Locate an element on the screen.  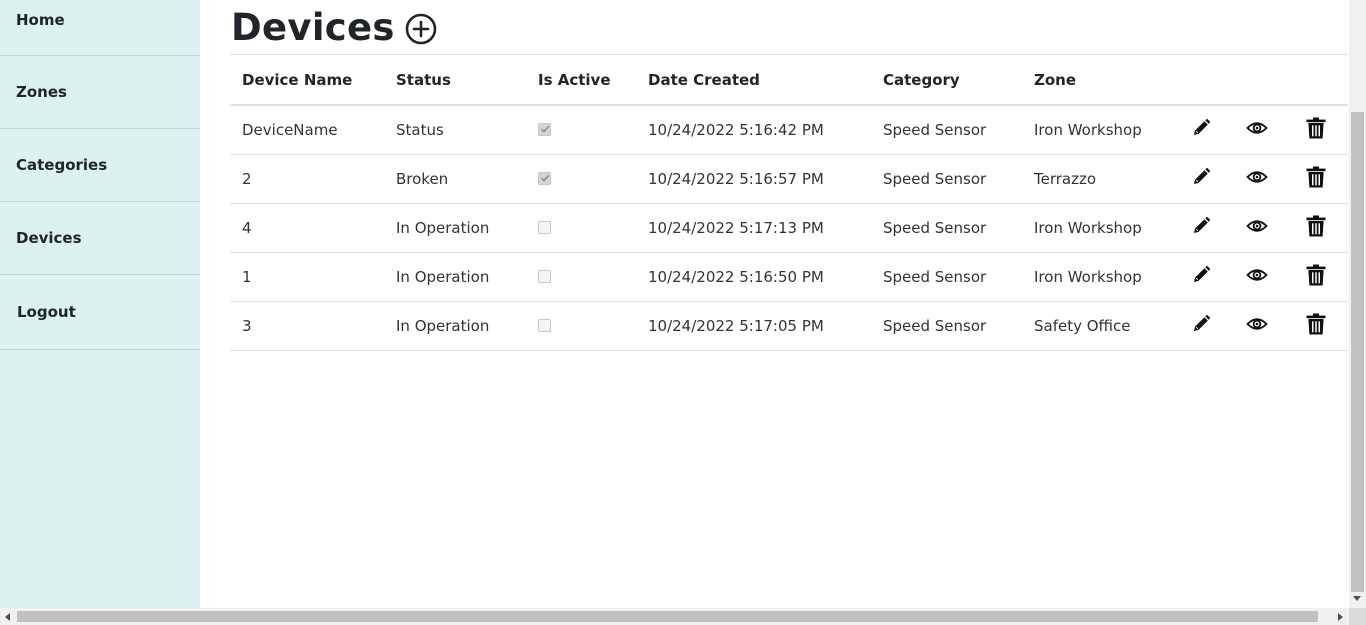
cell-date-created: 10/24/2022 5:17:05 PM is located at coordinates (753, 326).